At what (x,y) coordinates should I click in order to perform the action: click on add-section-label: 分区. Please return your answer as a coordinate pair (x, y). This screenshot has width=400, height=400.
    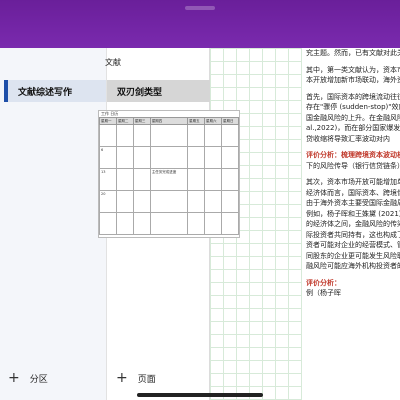
    Looking at the image, I should click on (38, 379).